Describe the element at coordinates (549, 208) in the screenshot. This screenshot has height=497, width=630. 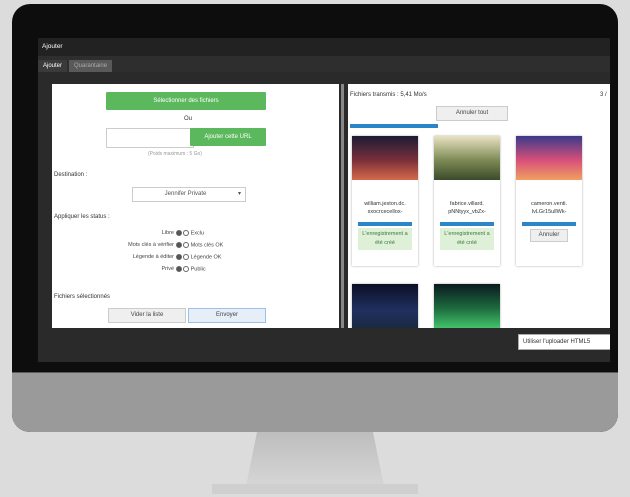
I see `thumbnail-filename: cameron.venti. IvLGr15ullWk-` at that location.